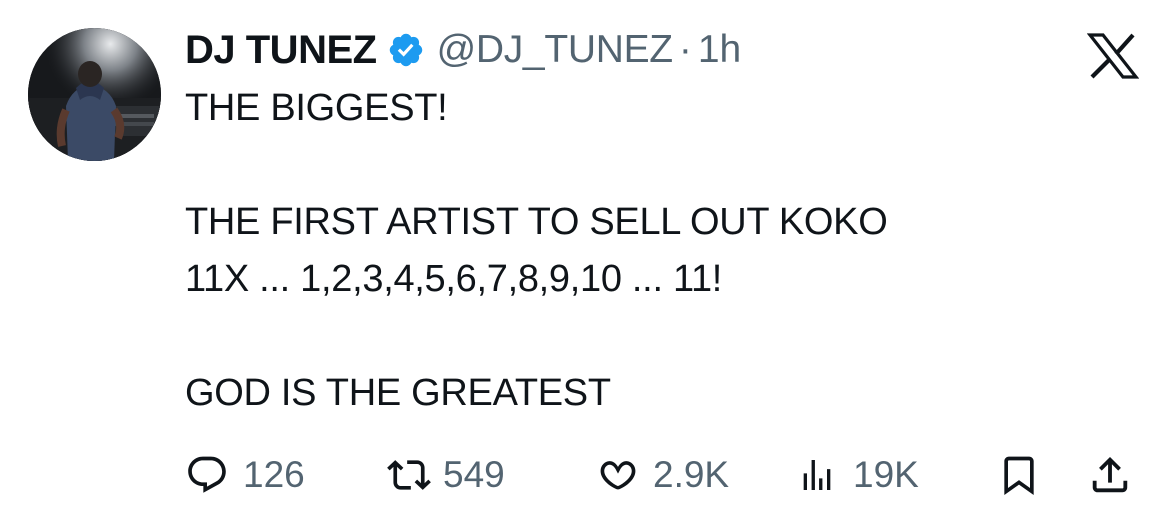  I want to click on avatar, so click(94, 94).